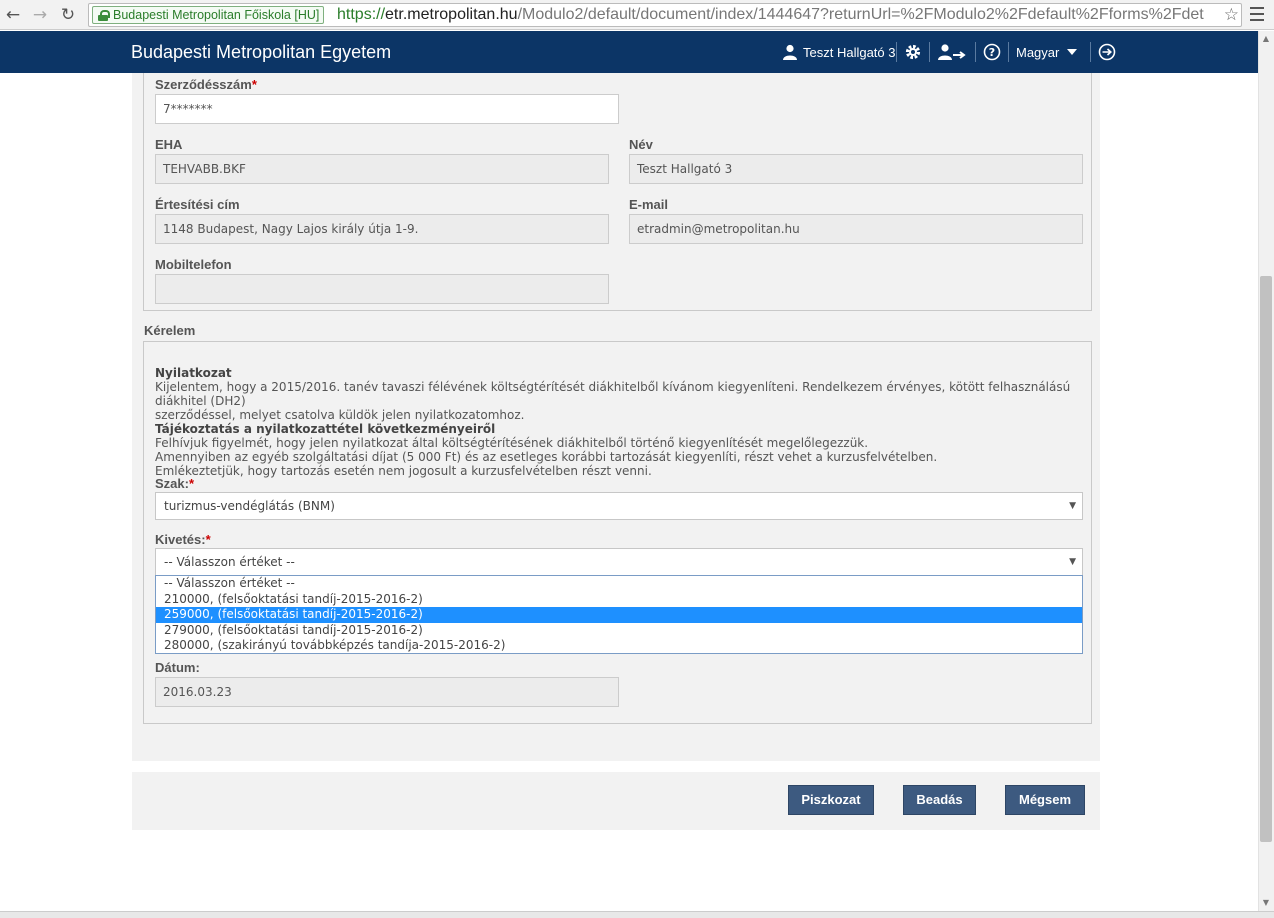 The height and width of the screenshot is (918, 1274). I want to click on charge-label-text: Kivetés:, so click(180, 539).